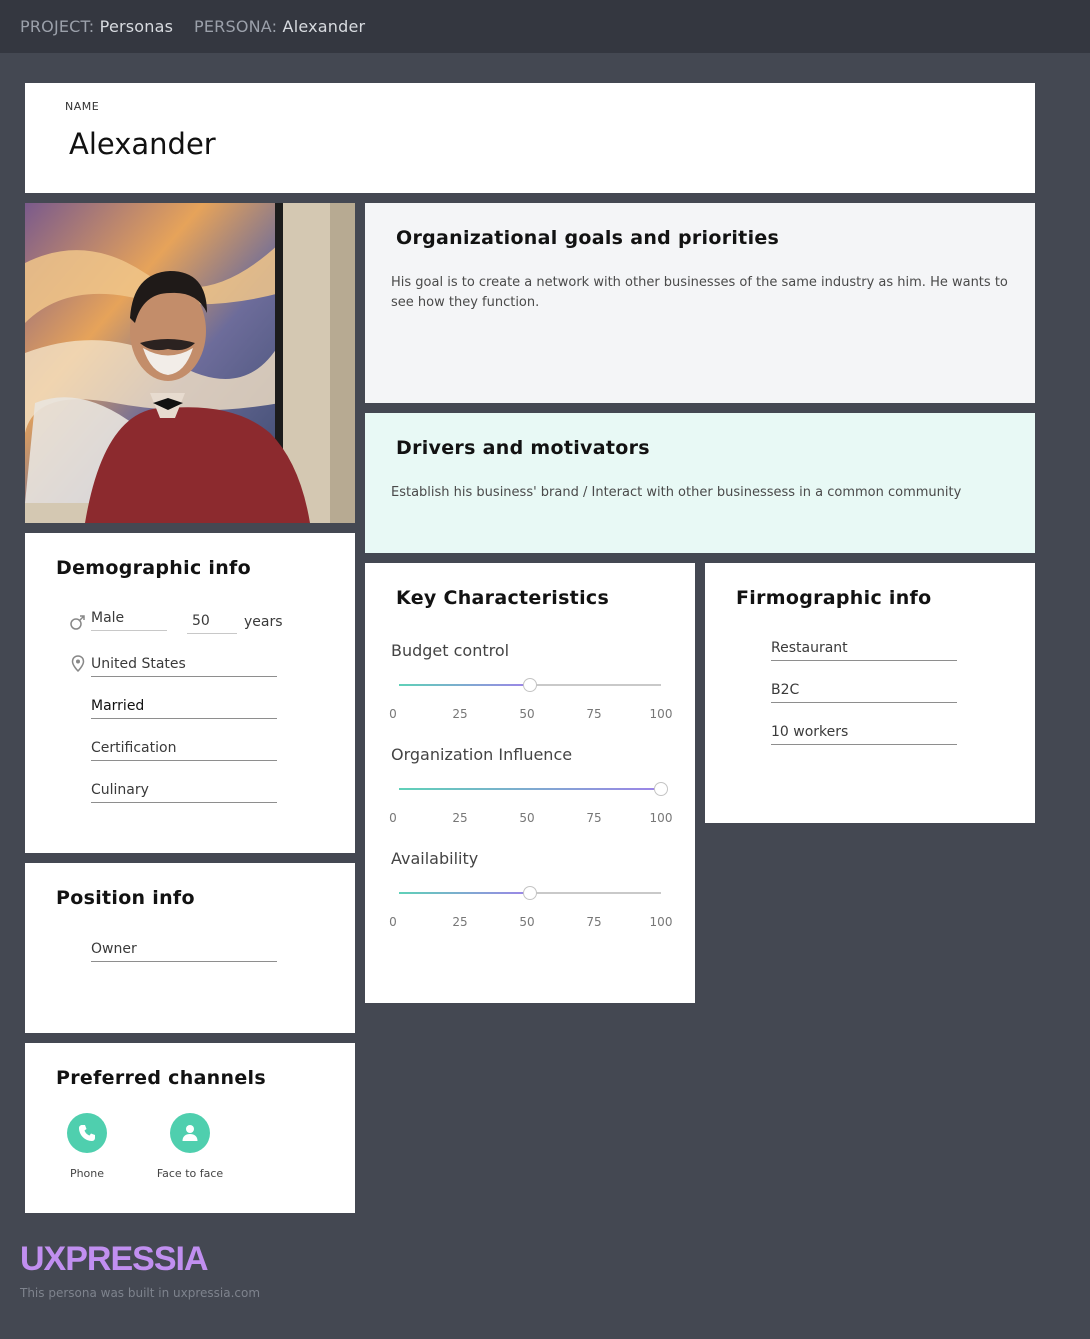 This screenshot has width=1090, height=1339. Describe the element at coordinates (482, 754) in the screenshot. I see `slider-label: Organization Influence` at that location.